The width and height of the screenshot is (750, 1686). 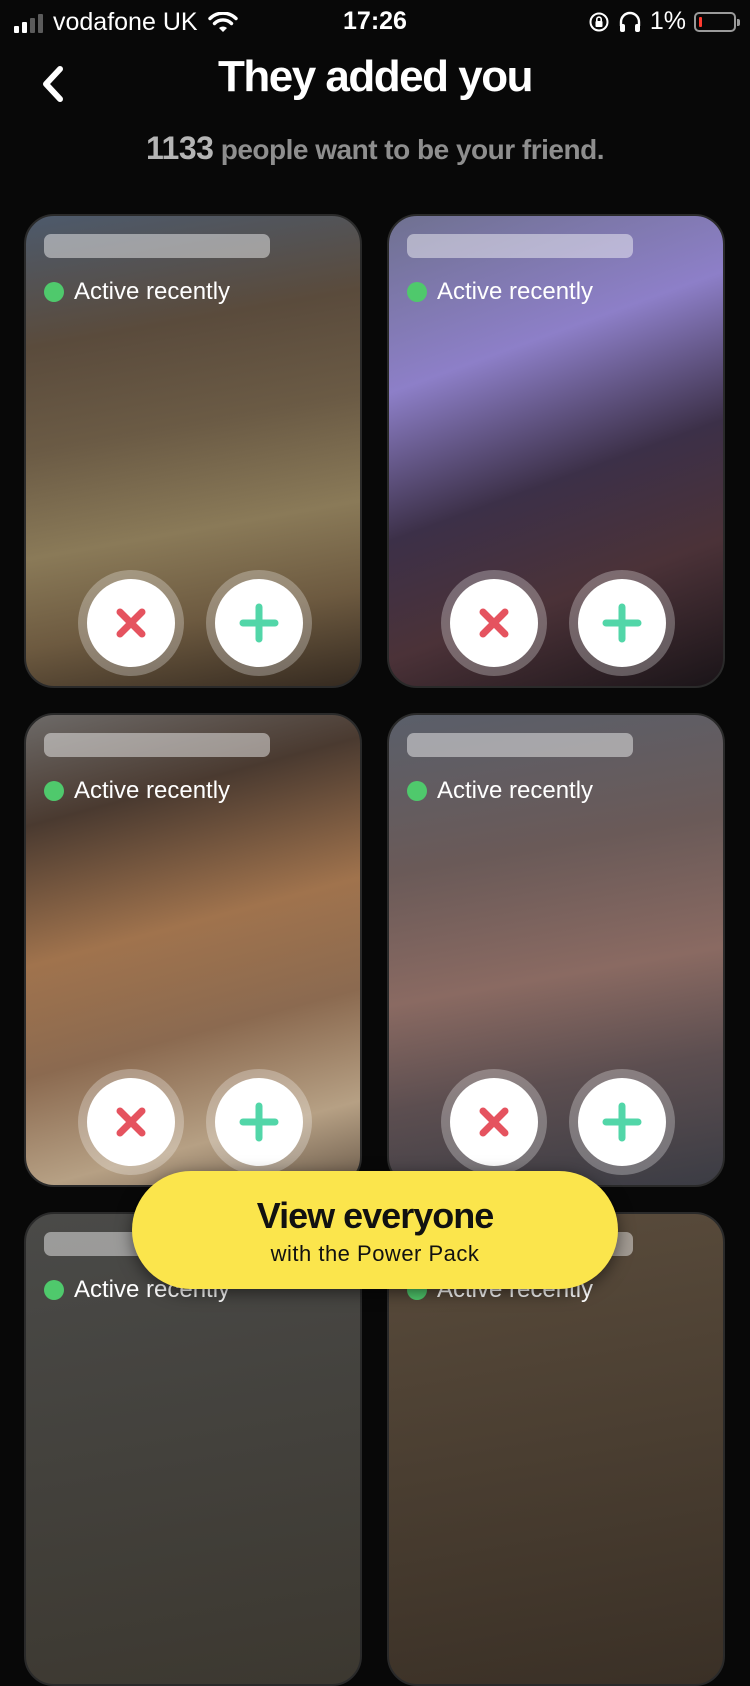 What do you see at coordinates (375, 1253) in the screenshot?
I see `cta-sublabel: with the Power Pack` at bounding box center [375, 1253].